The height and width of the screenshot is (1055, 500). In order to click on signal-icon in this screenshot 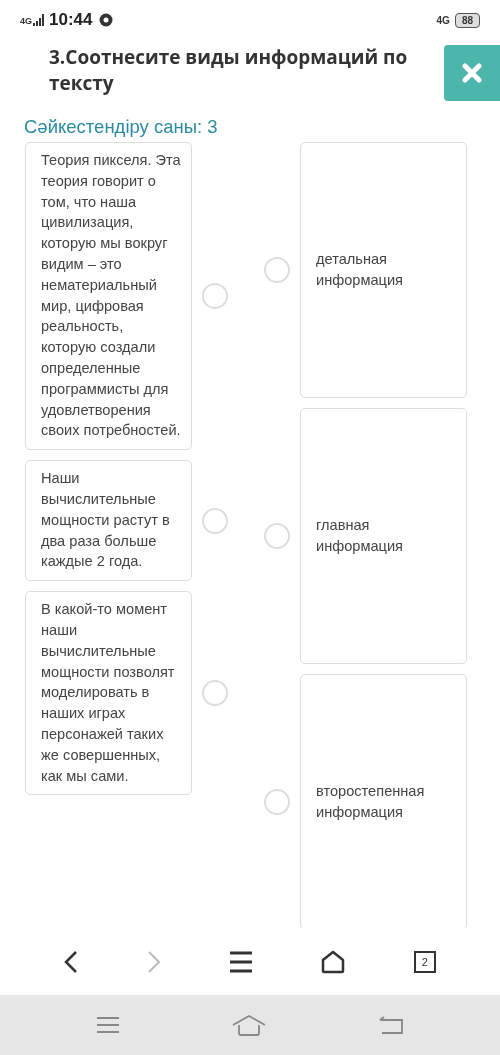, I will do `click(39, 20)`.